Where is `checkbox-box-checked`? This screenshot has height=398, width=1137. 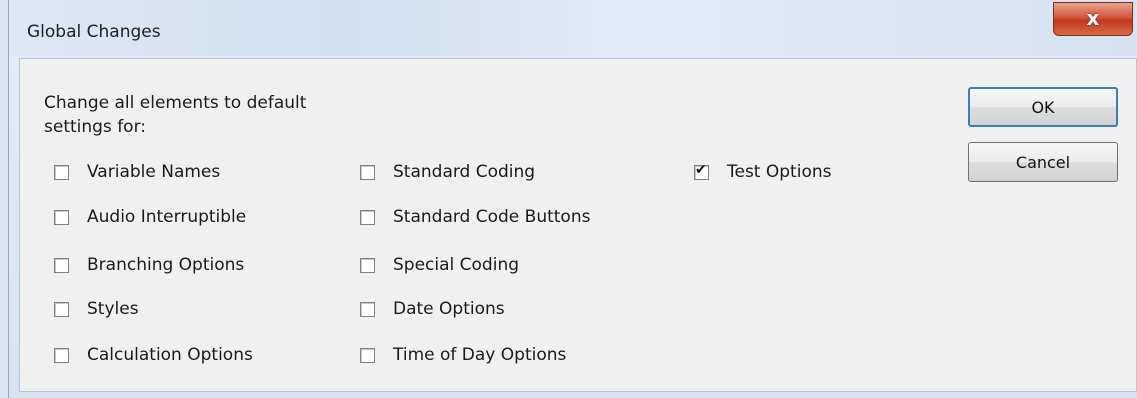 checkbox-box-checked is located at coordinates (701, 171).